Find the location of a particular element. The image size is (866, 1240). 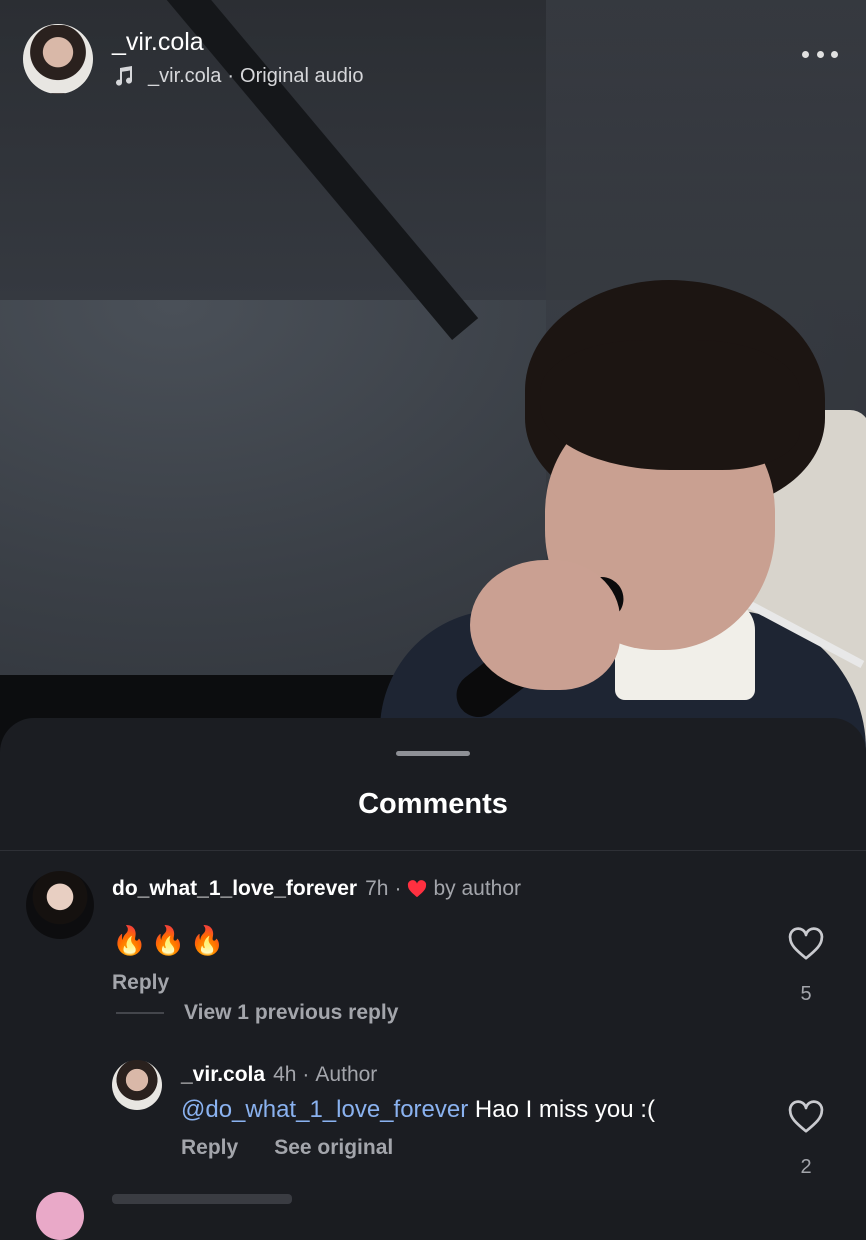

reply-time: 4h is located at coordinates (285, 1074).